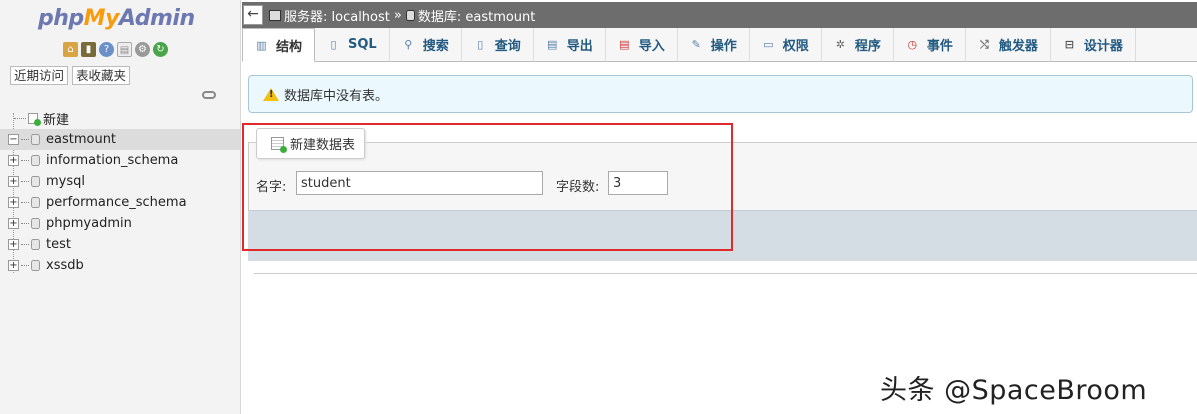  Describe the element at coordinates (70, 75) in the screenshot. I see `sidebar-tabs: 近期访问 表收藏夹` at that location.